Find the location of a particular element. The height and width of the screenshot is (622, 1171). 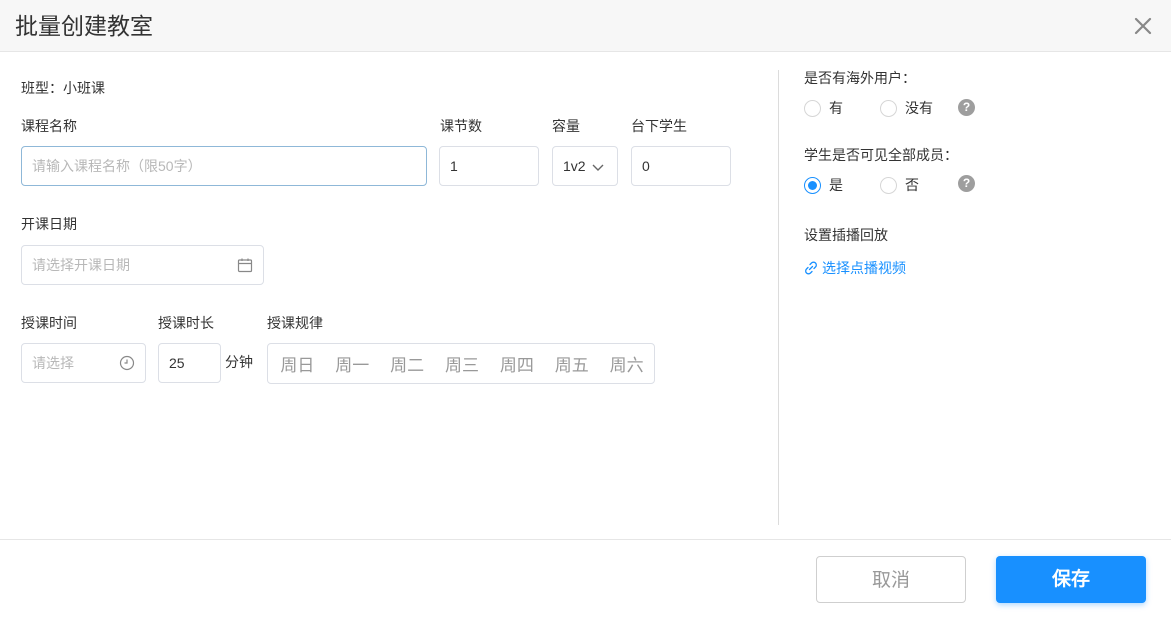

chevron-down-icon is located at coordinates (598, 167).